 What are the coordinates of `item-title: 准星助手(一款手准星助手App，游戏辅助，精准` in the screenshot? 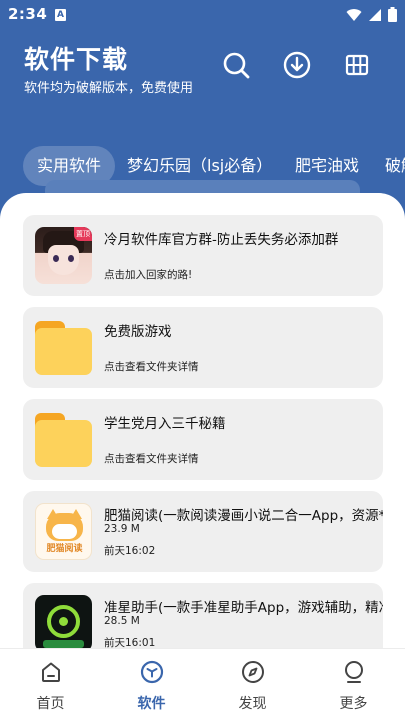 It's located at (243, 608).